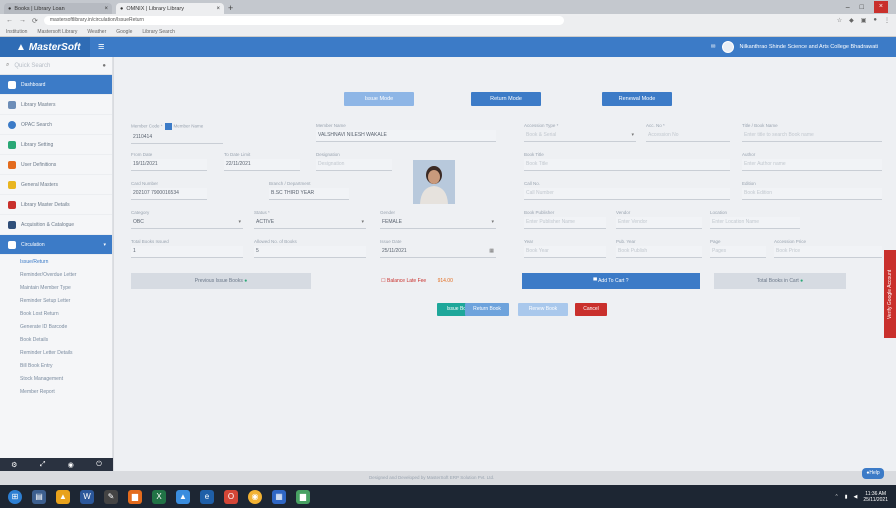  What do you see at coordinates (9, 20) in the screenshot?
I see `back-icon: ←` at bounding box center [9, 20].